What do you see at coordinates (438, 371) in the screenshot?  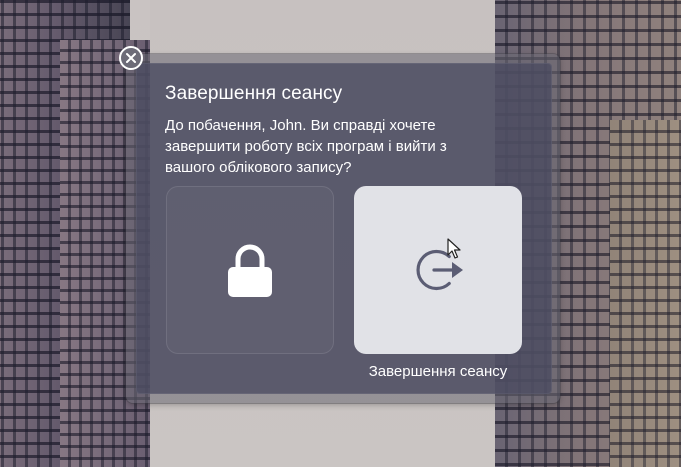 I see `log-out-label: Завершення сеансу` at bounding box center [438, 371].